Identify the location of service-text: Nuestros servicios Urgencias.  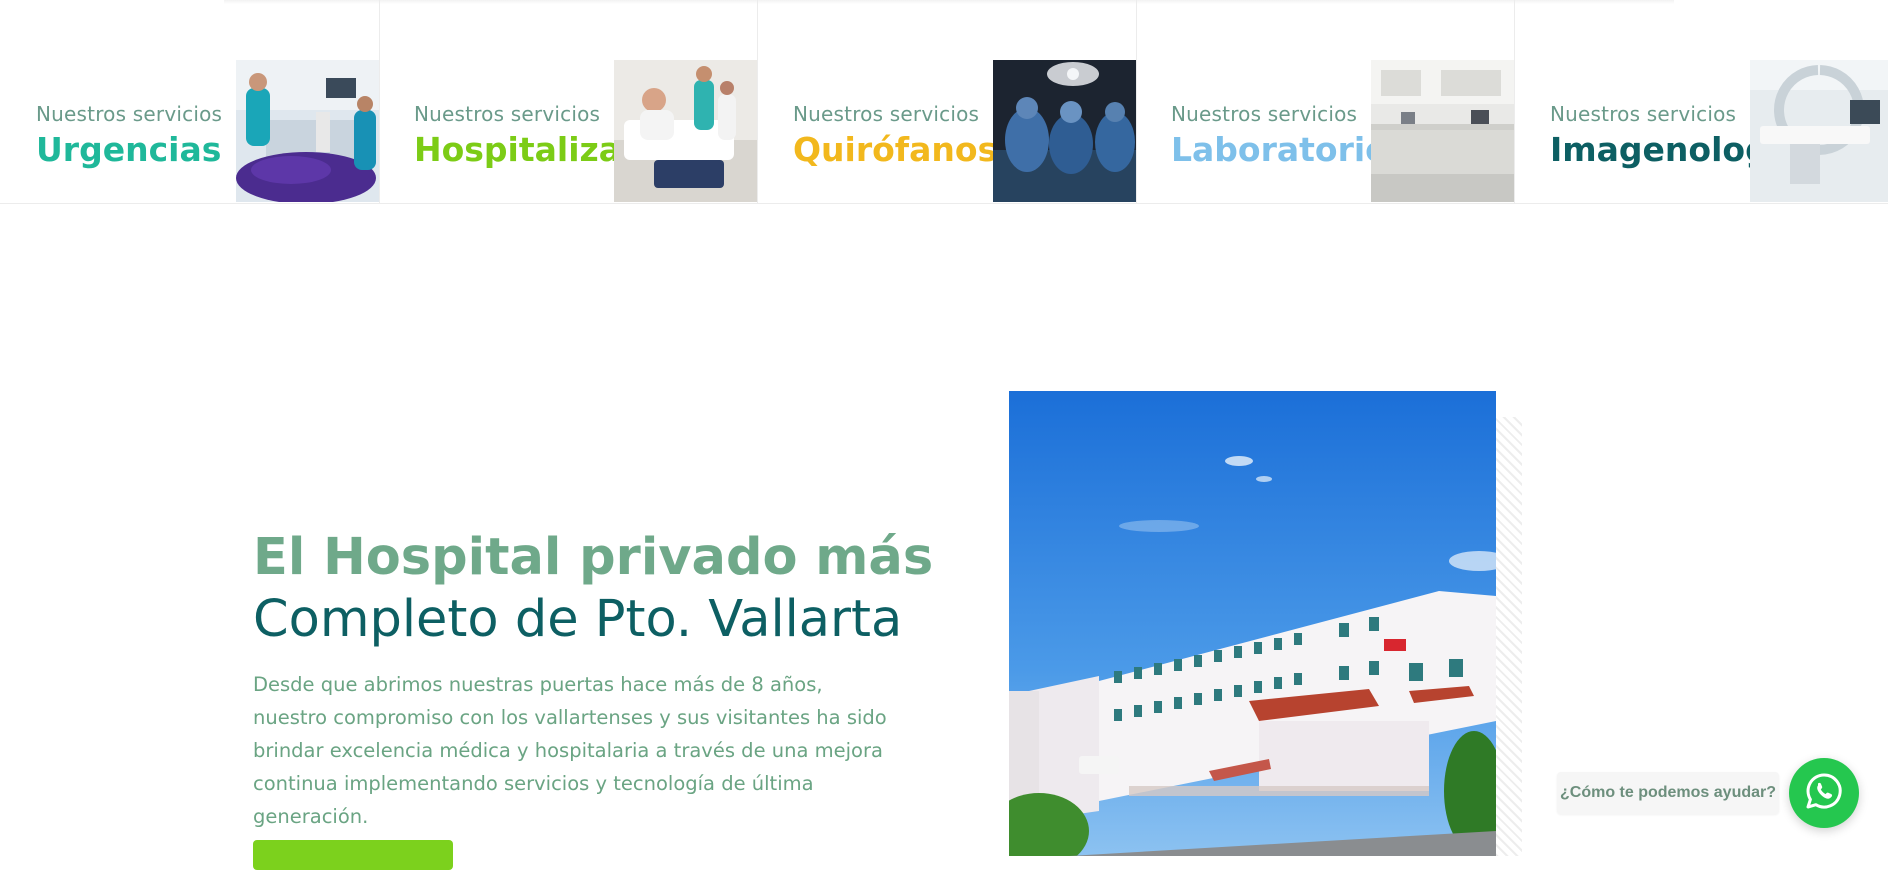
(129, 135).